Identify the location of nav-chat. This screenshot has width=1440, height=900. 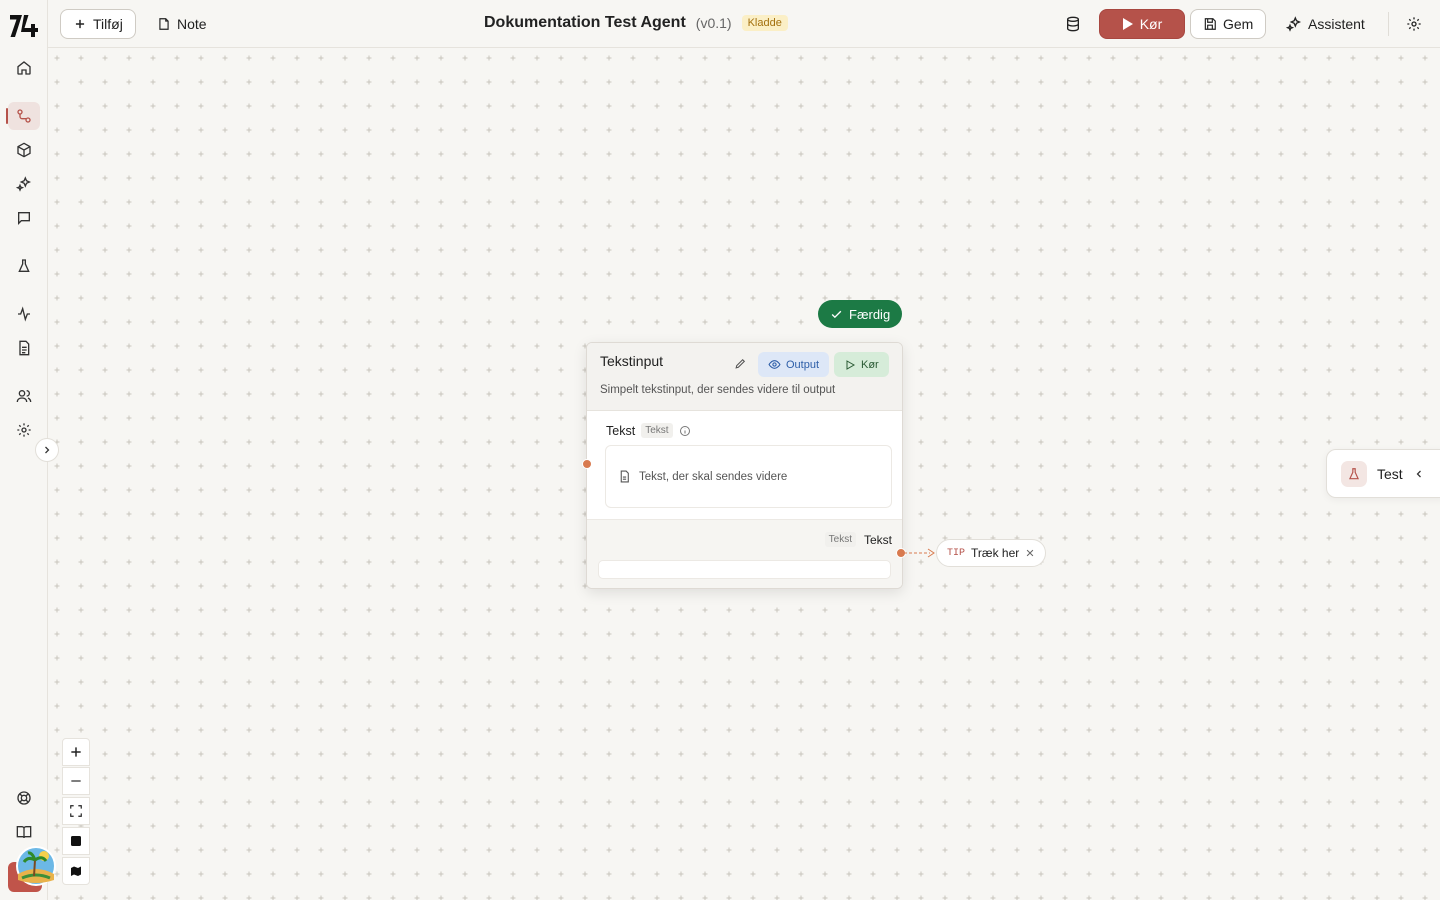
(24, 218).